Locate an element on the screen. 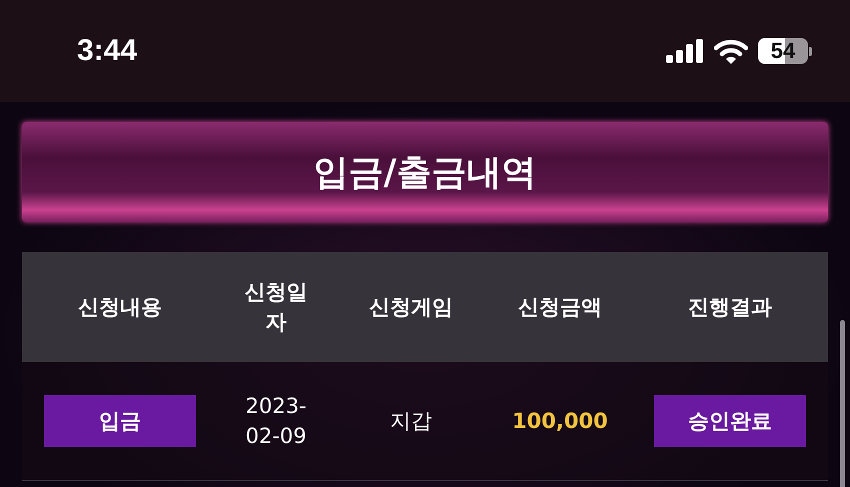  column-header: 진행결과 is located at coordinates (730, 307).